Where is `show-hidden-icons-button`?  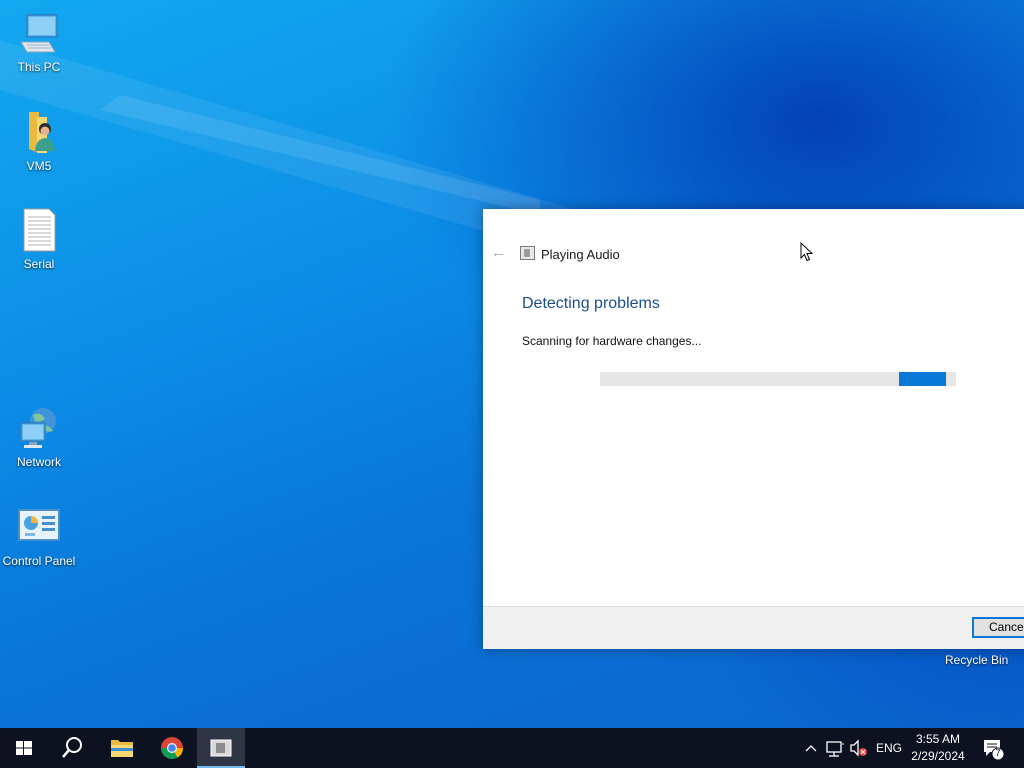
show-hidden-icons-button is located at coordinates (811, 748).